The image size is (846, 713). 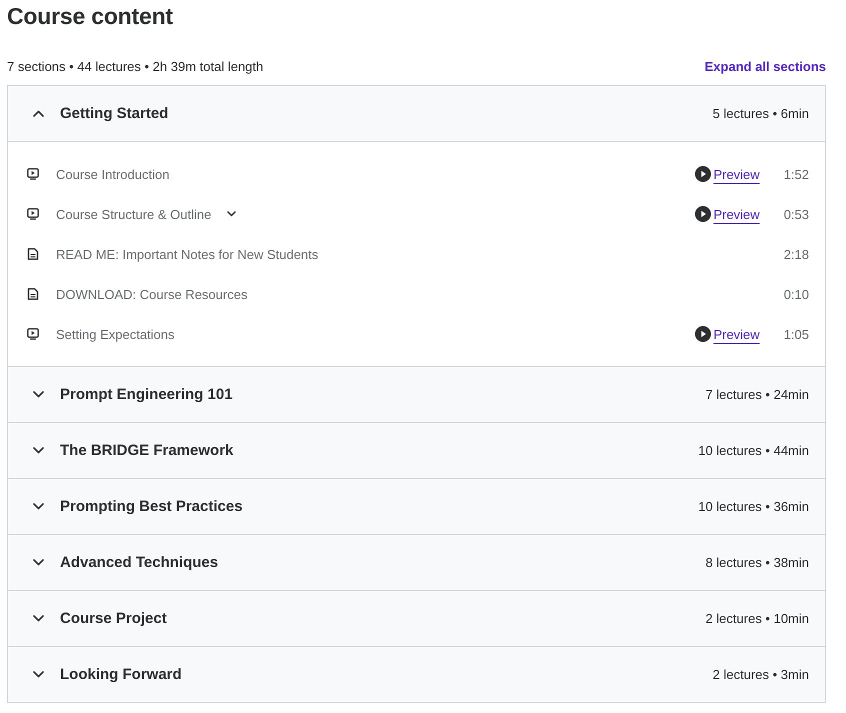 I want to click on chevron-down-icon, so click(x=231, y=214).